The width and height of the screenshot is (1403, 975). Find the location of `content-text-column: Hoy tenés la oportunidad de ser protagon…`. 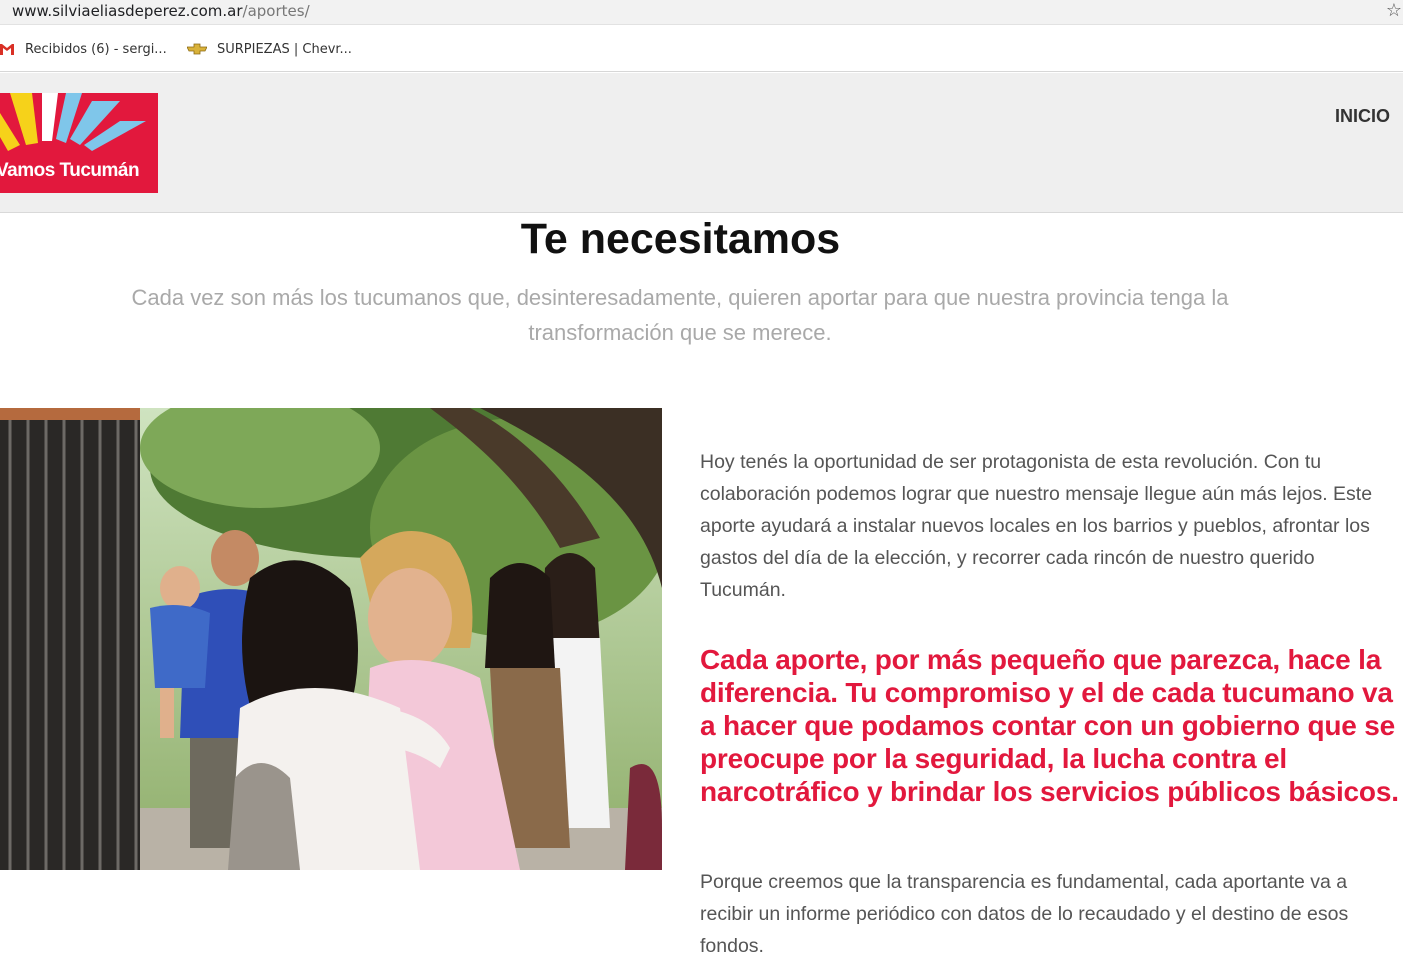

content-text-column: Hoy tenés la oportunidad de ser protagon… is located at coordinates (1047, 526).